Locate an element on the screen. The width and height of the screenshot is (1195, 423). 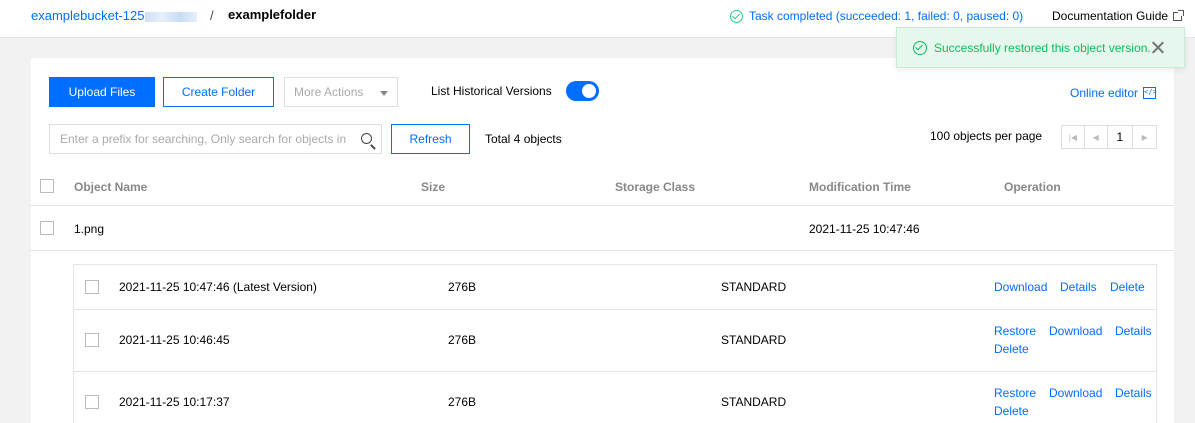
caret-down-icon is located at coordinates (384, 93).